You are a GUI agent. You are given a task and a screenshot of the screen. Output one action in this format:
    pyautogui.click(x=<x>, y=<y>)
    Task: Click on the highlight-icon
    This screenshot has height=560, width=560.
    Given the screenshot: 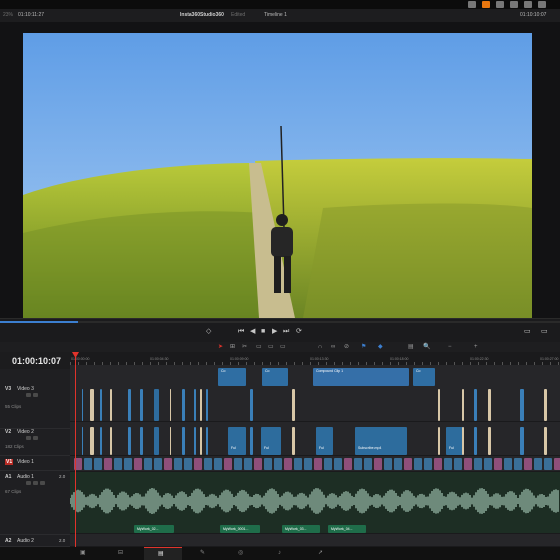 What is the action you would take?
    pyautogui.click(x=486, y=4)
    